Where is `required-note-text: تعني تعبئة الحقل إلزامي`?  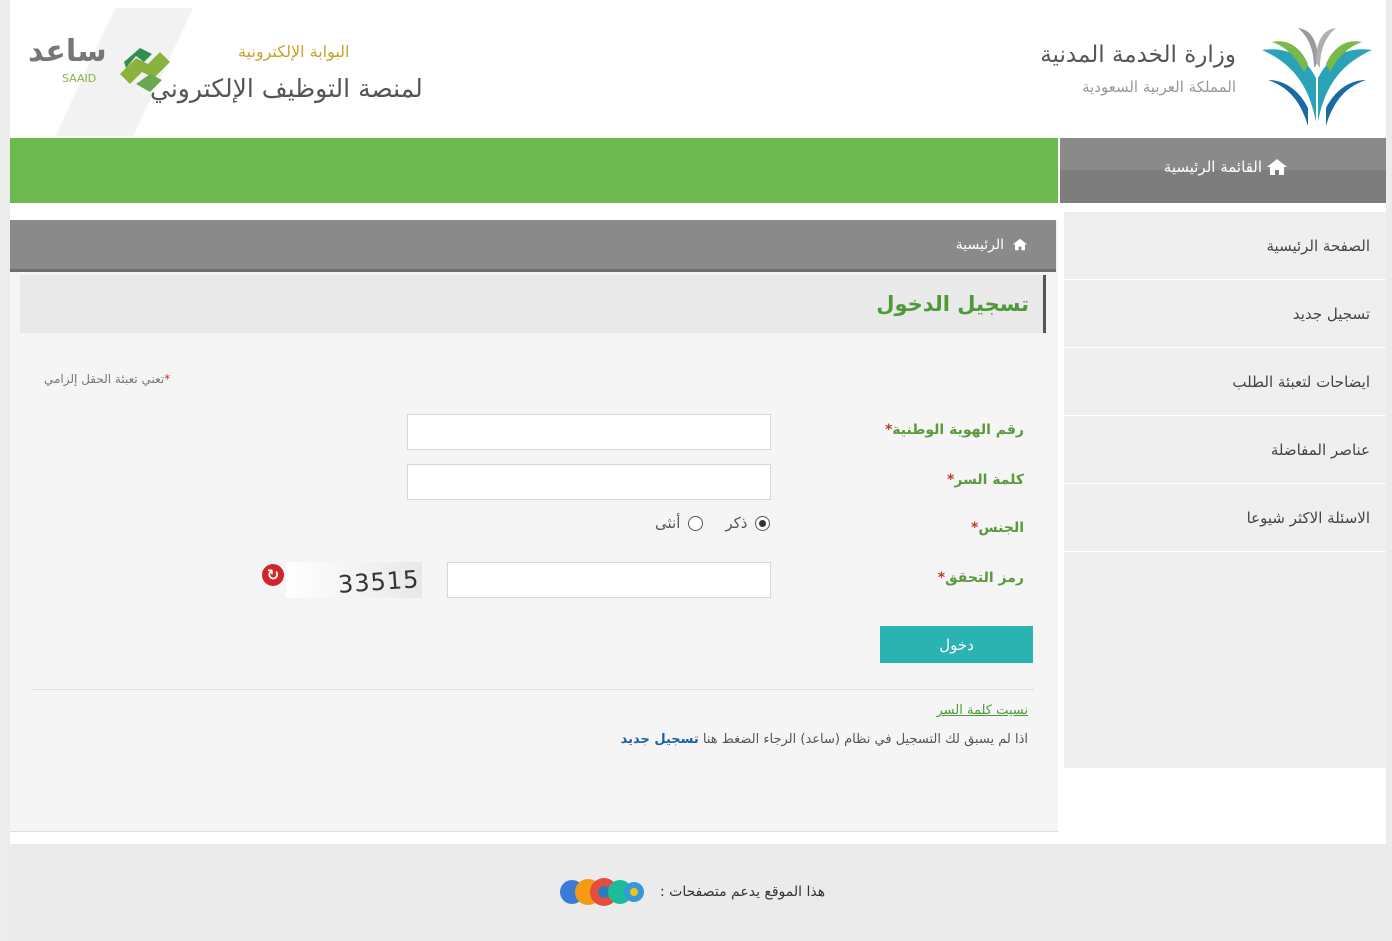
required-note-text: تعني تعبئة الحقل إلزامي is located at coordinates (104, 379).